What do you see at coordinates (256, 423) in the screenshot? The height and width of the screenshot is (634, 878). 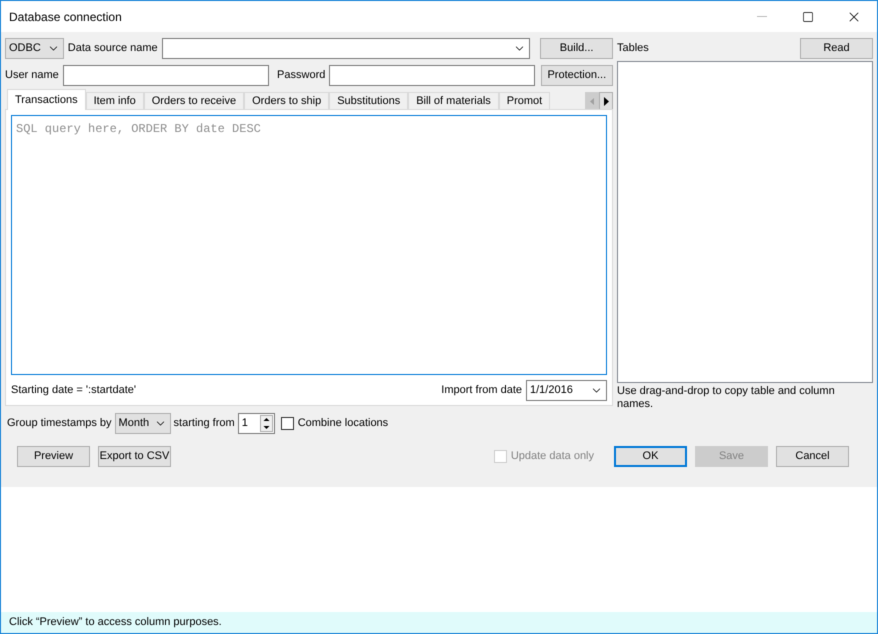 I see `spin-field: 1` at bounding box center [256, 423].